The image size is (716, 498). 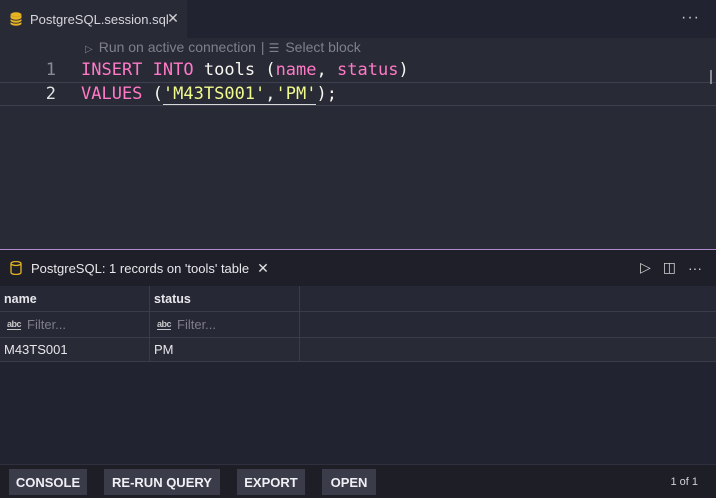 I want to click on run-label: Run on active connection, so click(x=177, y=47).